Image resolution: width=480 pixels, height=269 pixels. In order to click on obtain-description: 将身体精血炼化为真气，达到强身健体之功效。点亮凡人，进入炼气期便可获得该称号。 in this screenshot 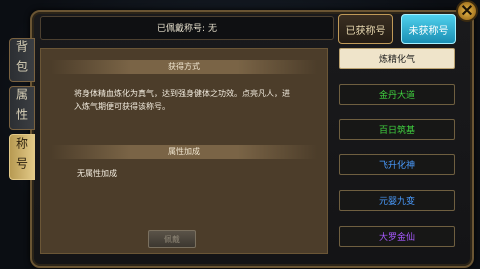, I will do `click(182, 100)`.